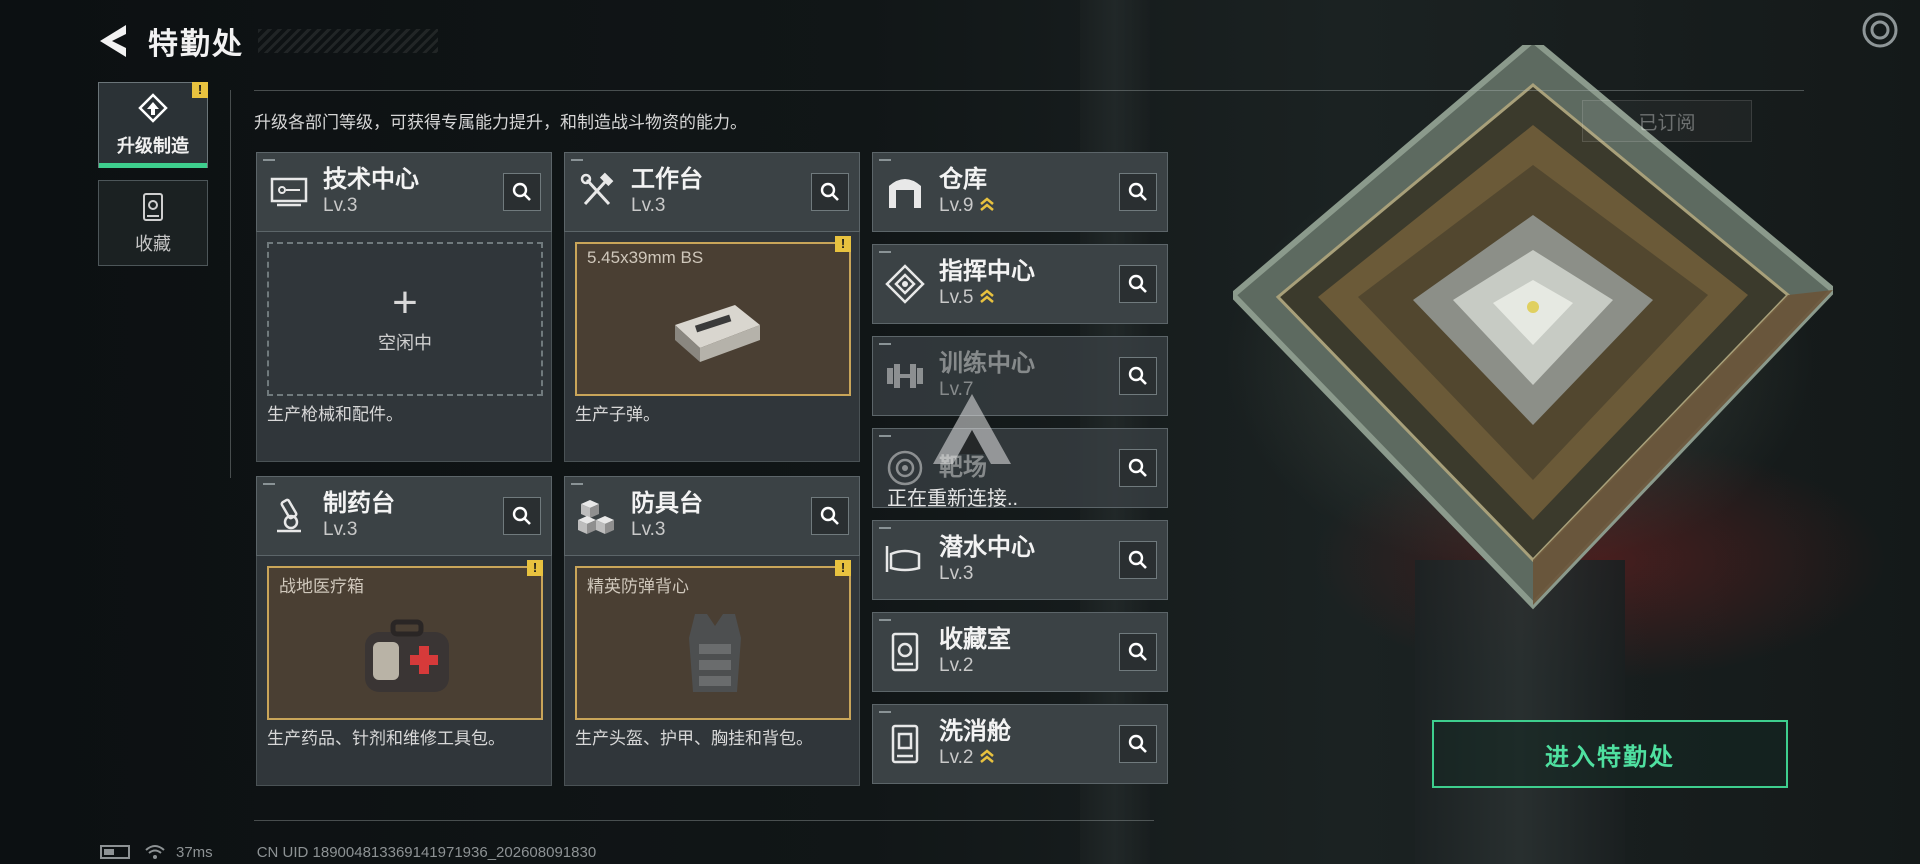 This screenshot has width=1920, height=864. Describe the element at coordinates (667, 503) in the screenshot. I see `facility-name: 防具台` at that location.